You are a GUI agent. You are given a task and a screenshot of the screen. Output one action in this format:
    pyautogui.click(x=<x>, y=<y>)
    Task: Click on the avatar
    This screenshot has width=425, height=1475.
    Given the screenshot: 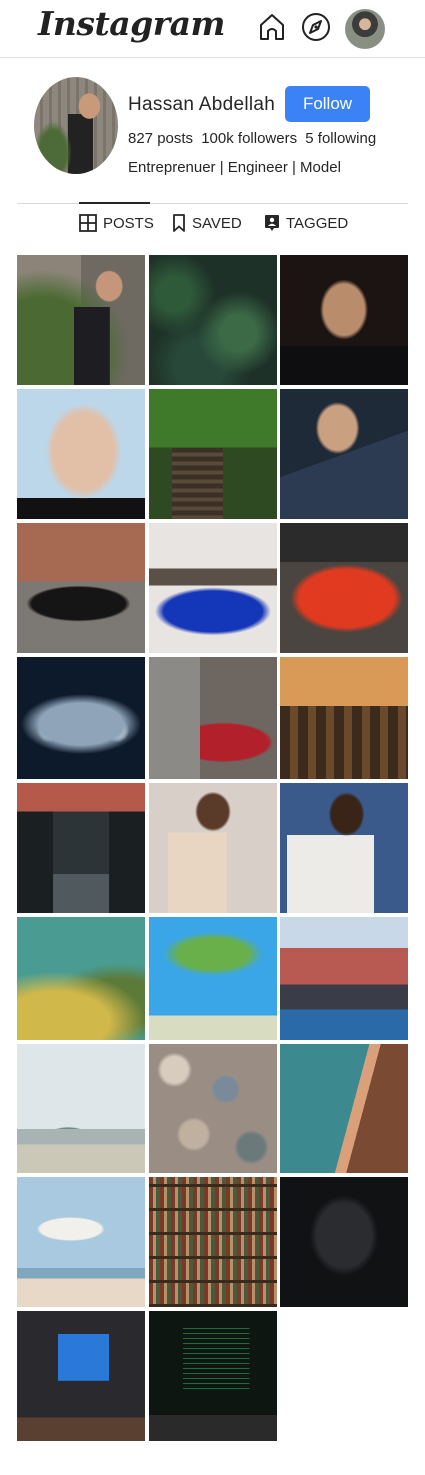 What is the action you would take?
    pyautogui.click(x=365, y=29)
    